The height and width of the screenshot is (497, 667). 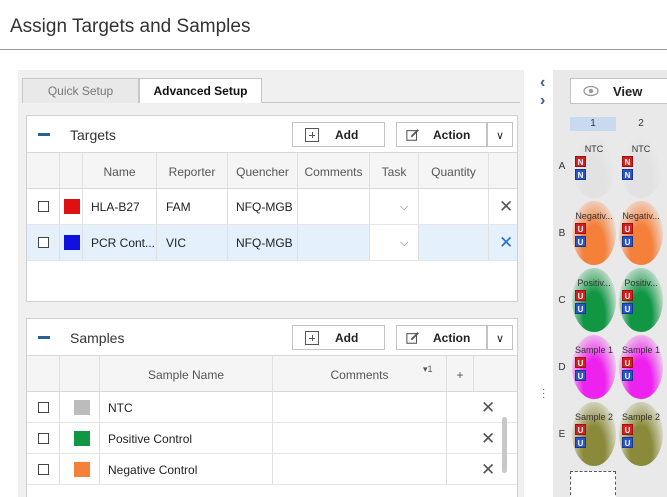 What do you see at coordinates (542, 83) in the screenshot?
I see `chevron-left-icon: ‹` at bounding box center [542, 83].